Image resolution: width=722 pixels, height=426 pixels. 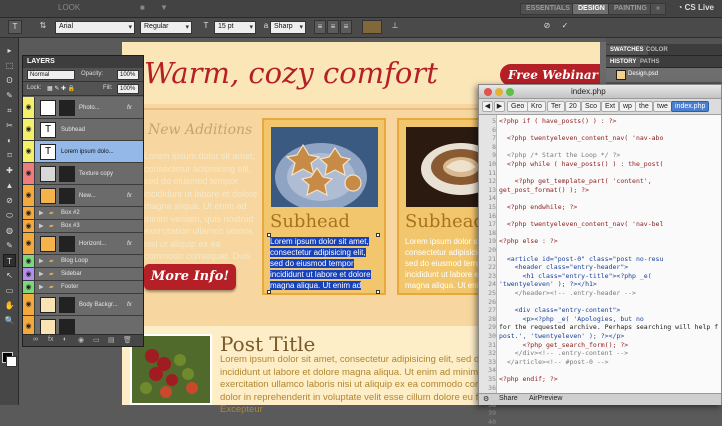 What do you see at coordinates (69, 7) in the screenshot?
I see `menu-item-look: LOOK` at bounding box center [69, 7].